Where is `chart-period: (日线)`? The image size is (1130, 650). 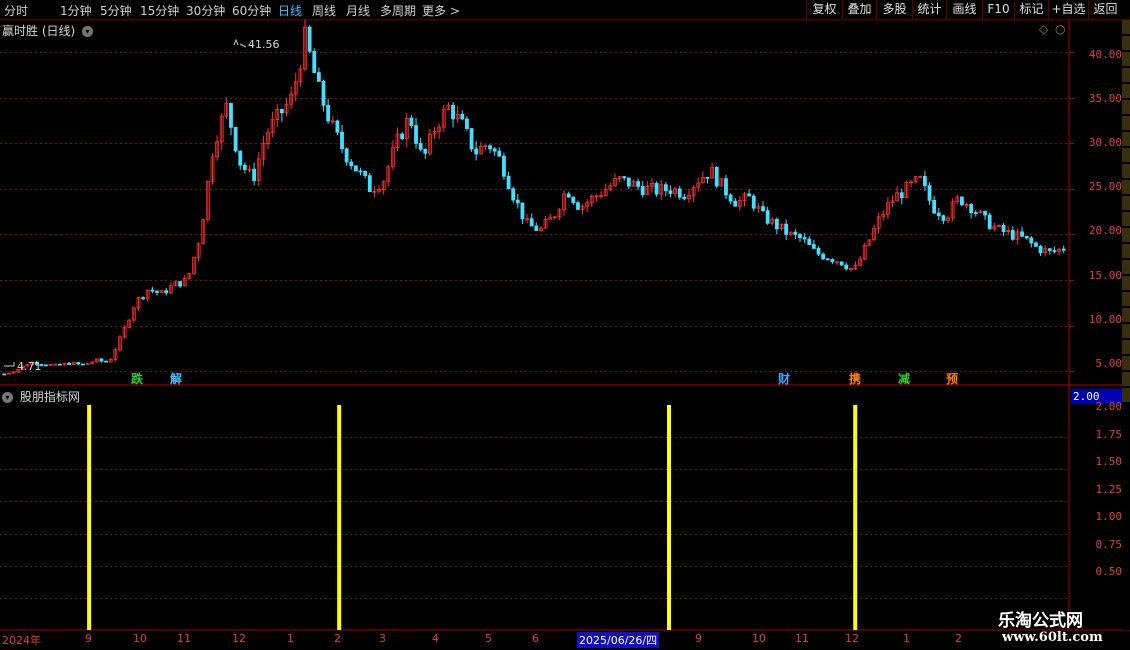
chart-period: (日线) is located at coordinates (58, 31).